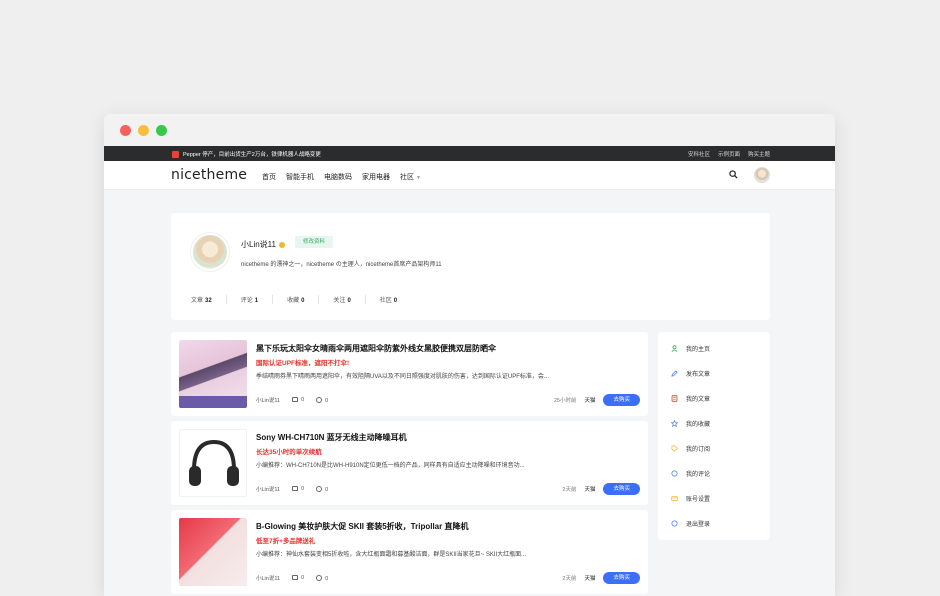  I want to click on stat-label: 关注, so click(339, 301).